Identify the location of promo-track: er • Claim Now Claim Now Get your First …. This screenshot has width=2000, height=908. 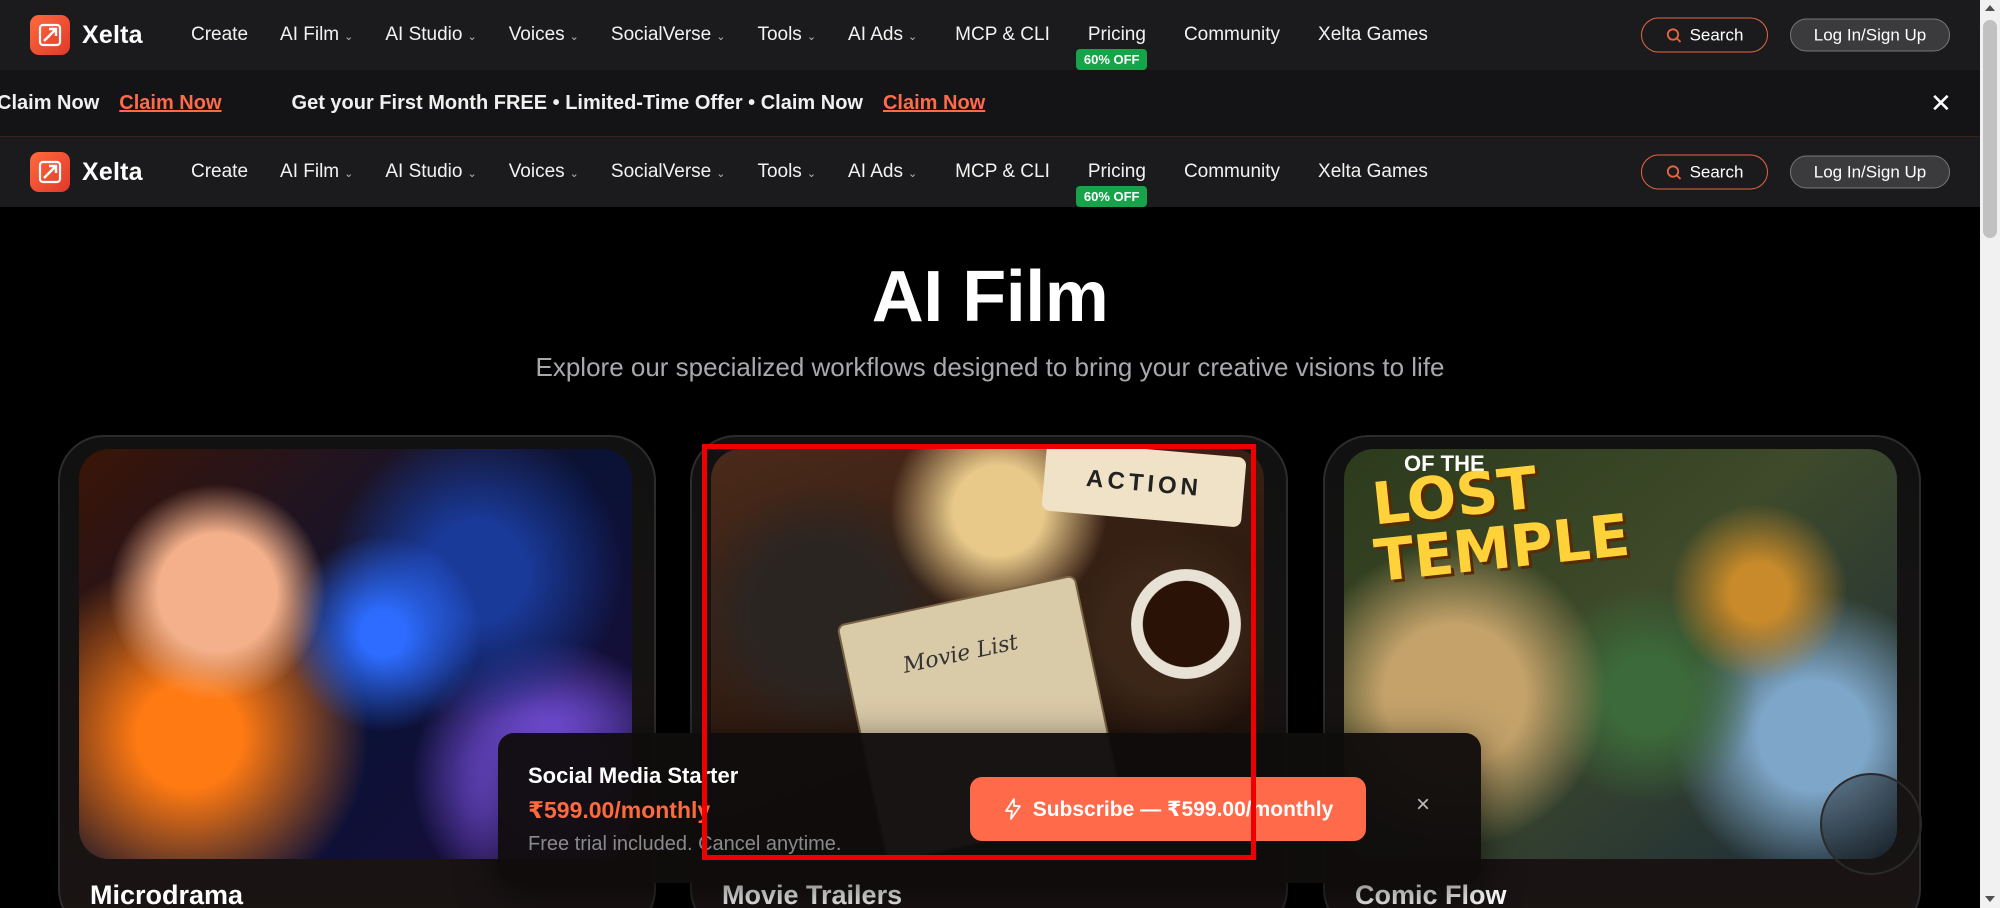
(527, 103).